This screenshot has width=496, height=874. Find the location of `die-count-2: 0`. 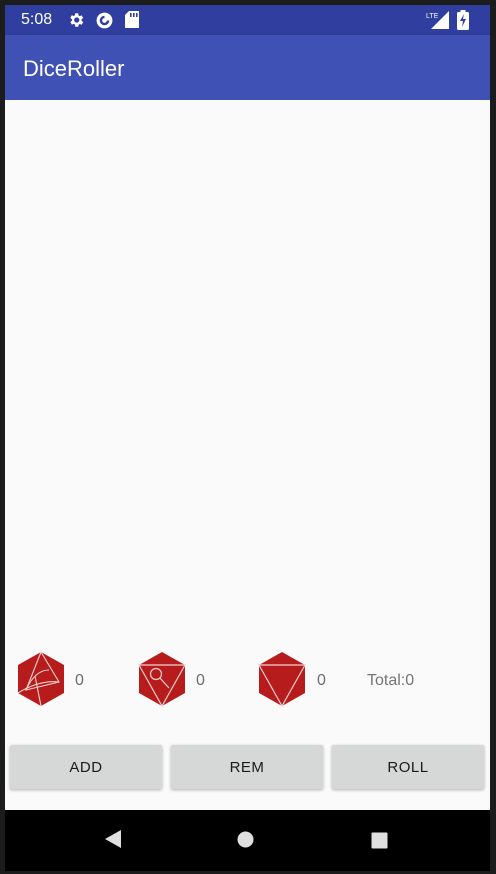

die-count-2: 0 is located at coordinates (200, 680).